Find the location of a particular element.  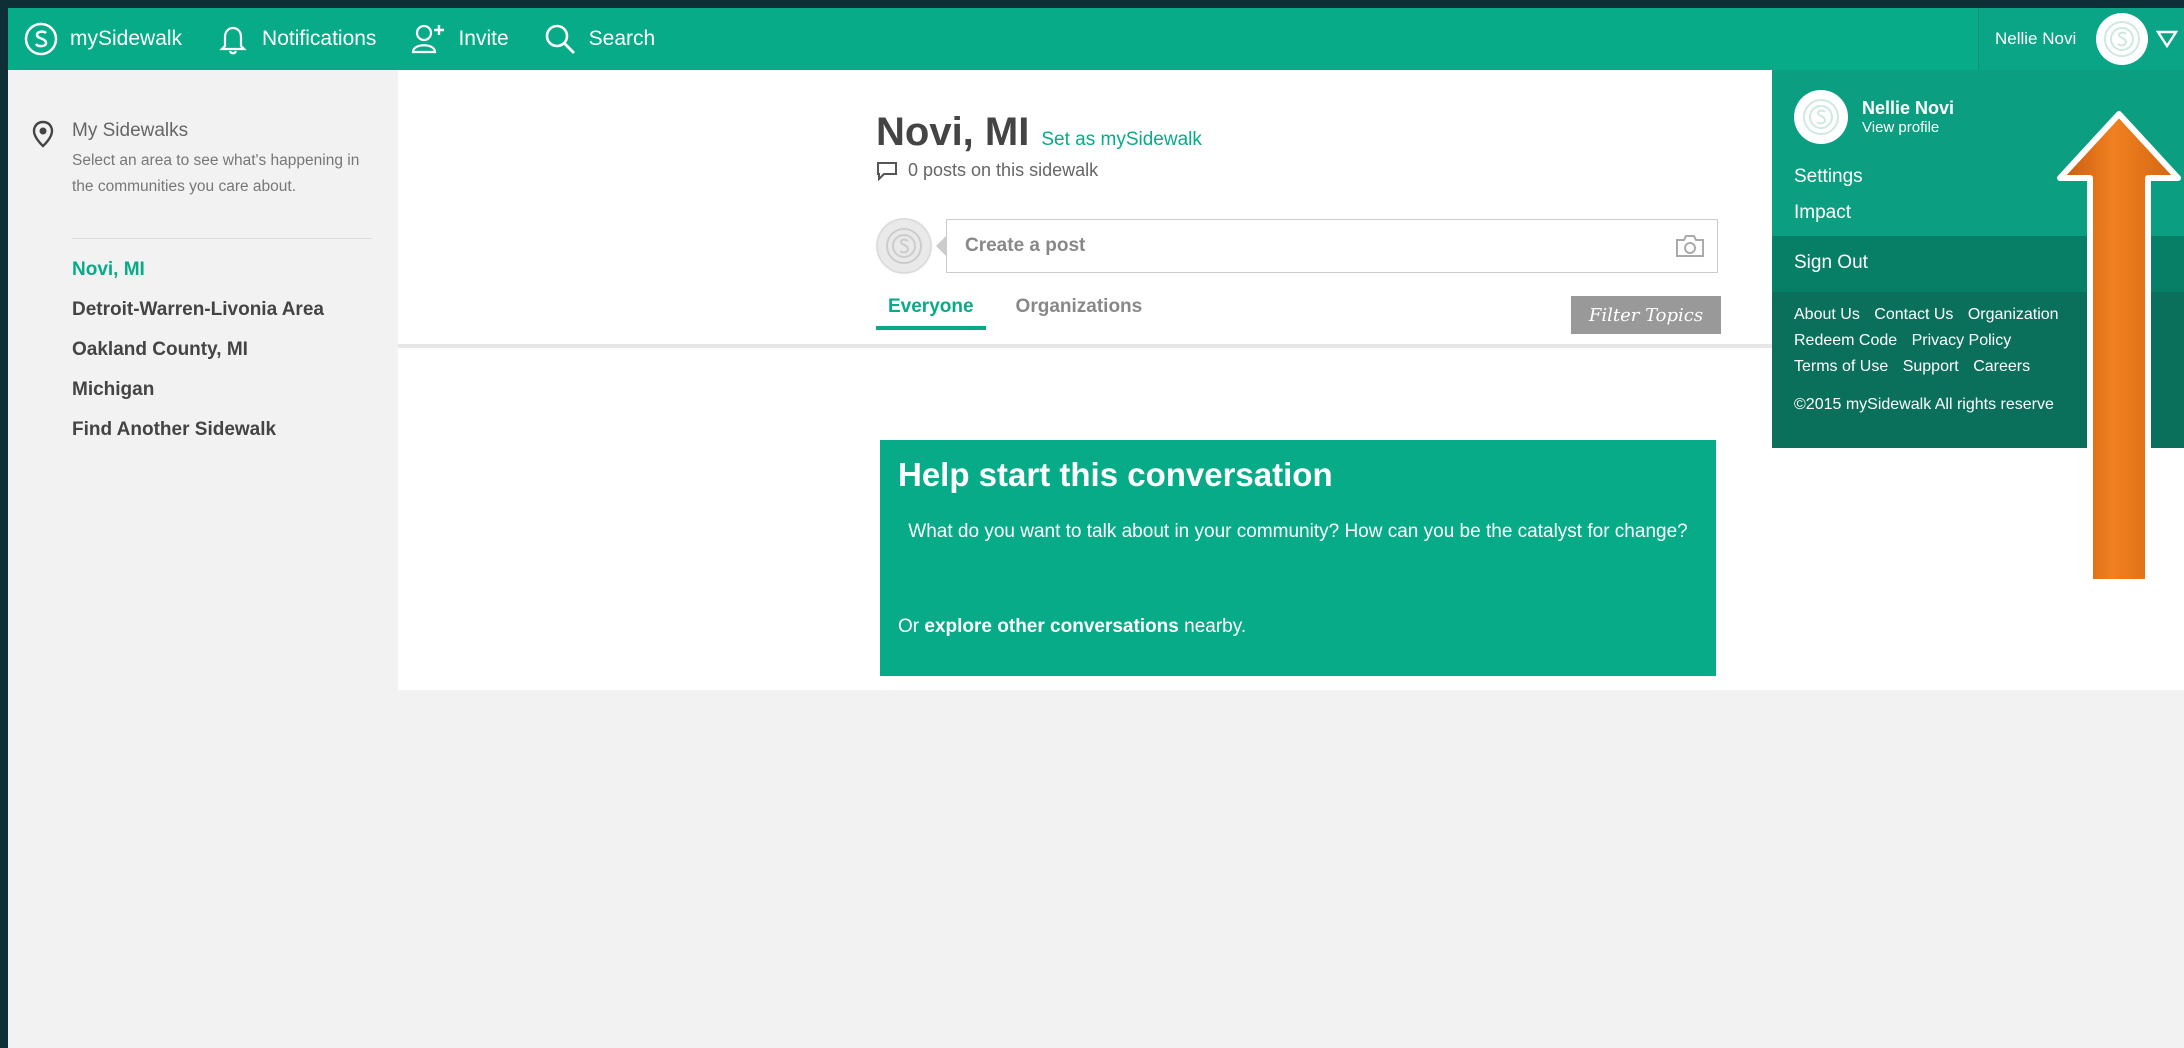

sign-out-link: Sign Out is located at coordinates (1831, 263).